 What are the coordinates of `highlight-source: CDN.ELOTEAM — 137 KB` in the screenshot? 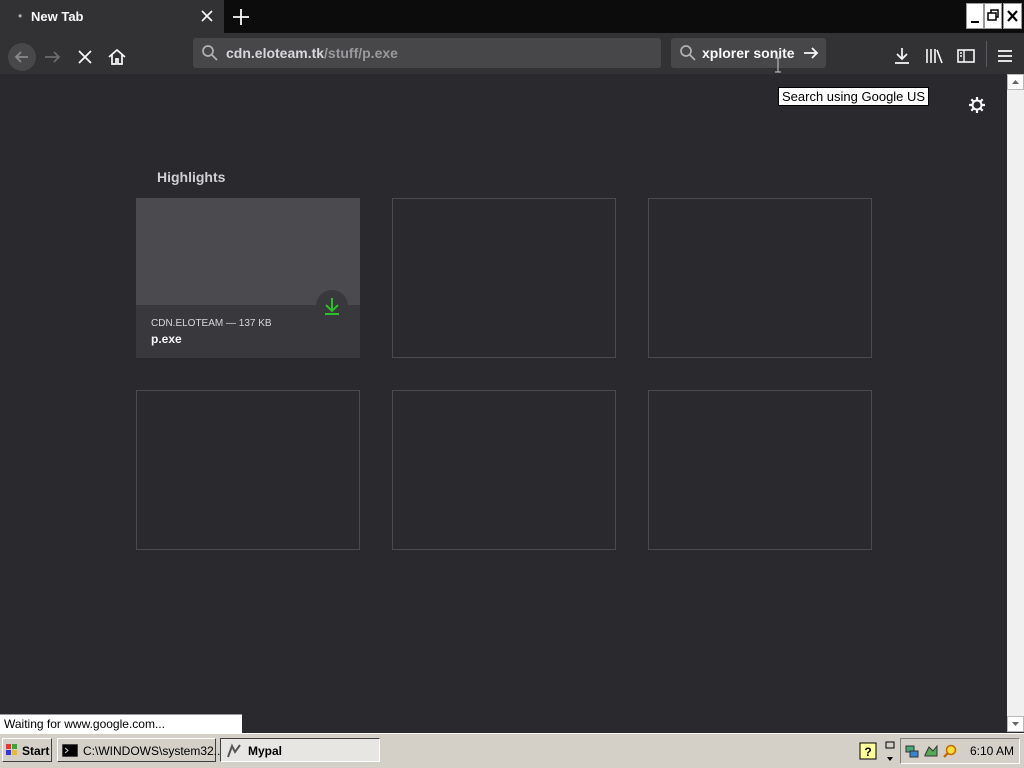 It's located at (211, 323).